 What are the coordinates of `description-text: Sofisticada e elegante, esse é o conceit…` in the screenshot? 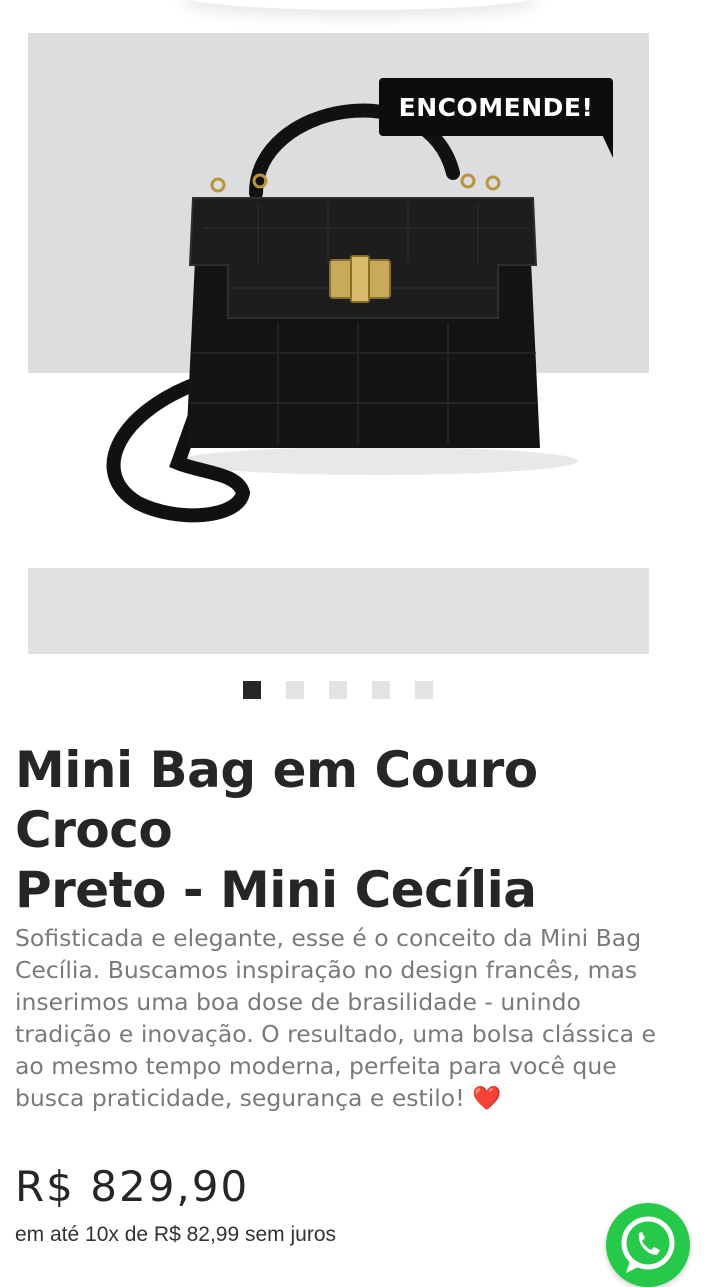 It's located at (335, 1018).